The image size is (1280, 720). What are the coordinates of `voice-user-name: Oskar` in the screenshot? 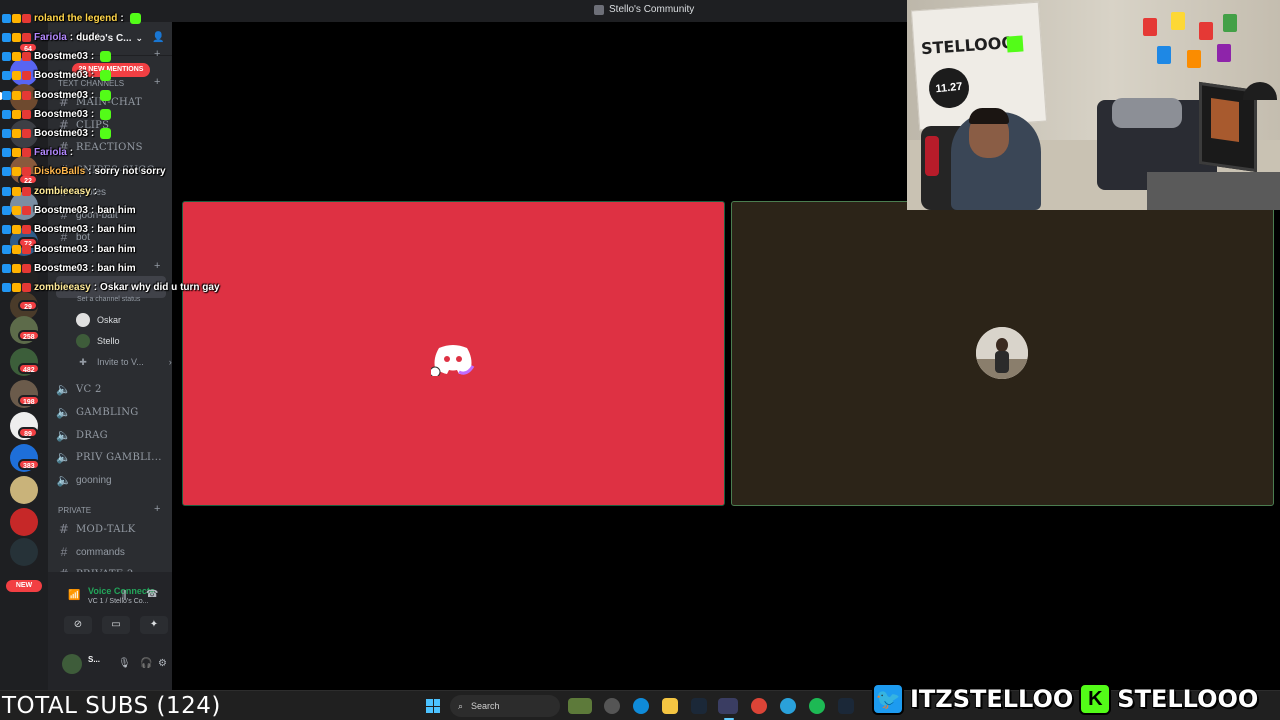 It's located at (109, 320).